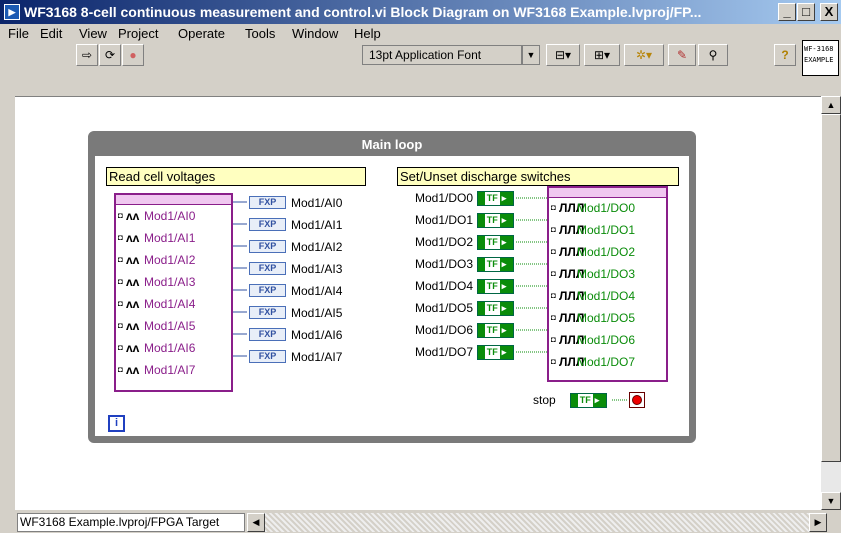 The image size is (841, 533). What do you see at coordinates (138, 33) in the screenshot?
I see `menu-project: Project` at bounding box center [138, 33].